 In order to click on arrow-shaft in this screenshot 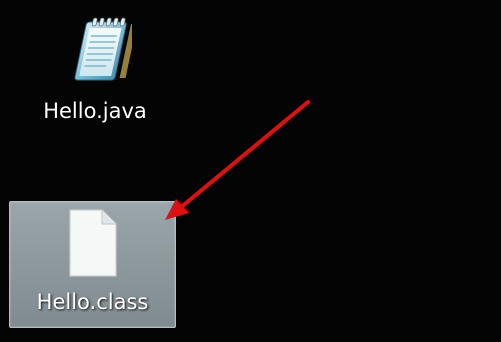, I will do `click(244, 155)`.